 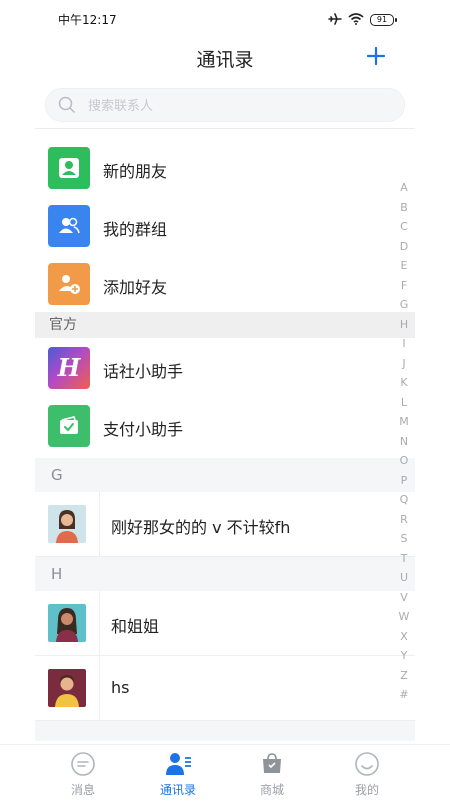 What do you see at coordinates (404, 578) in the screenshot?
I see `index-letter: U` at bounding box center [404, 578].